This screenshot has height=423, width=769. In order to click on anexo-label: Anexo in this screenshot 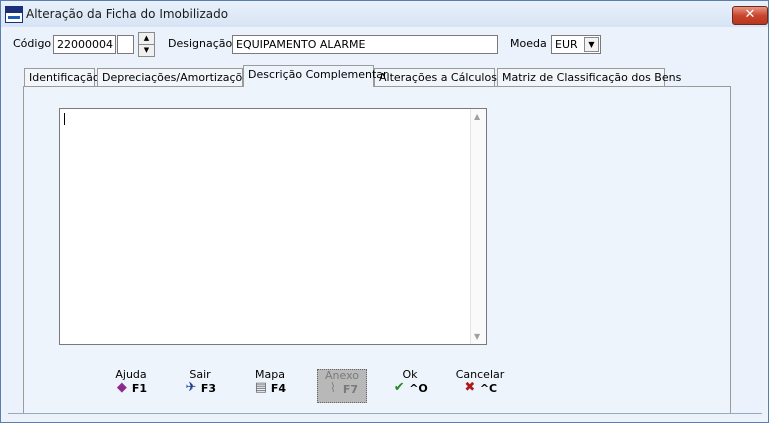, I will do `click(342, 375)`.